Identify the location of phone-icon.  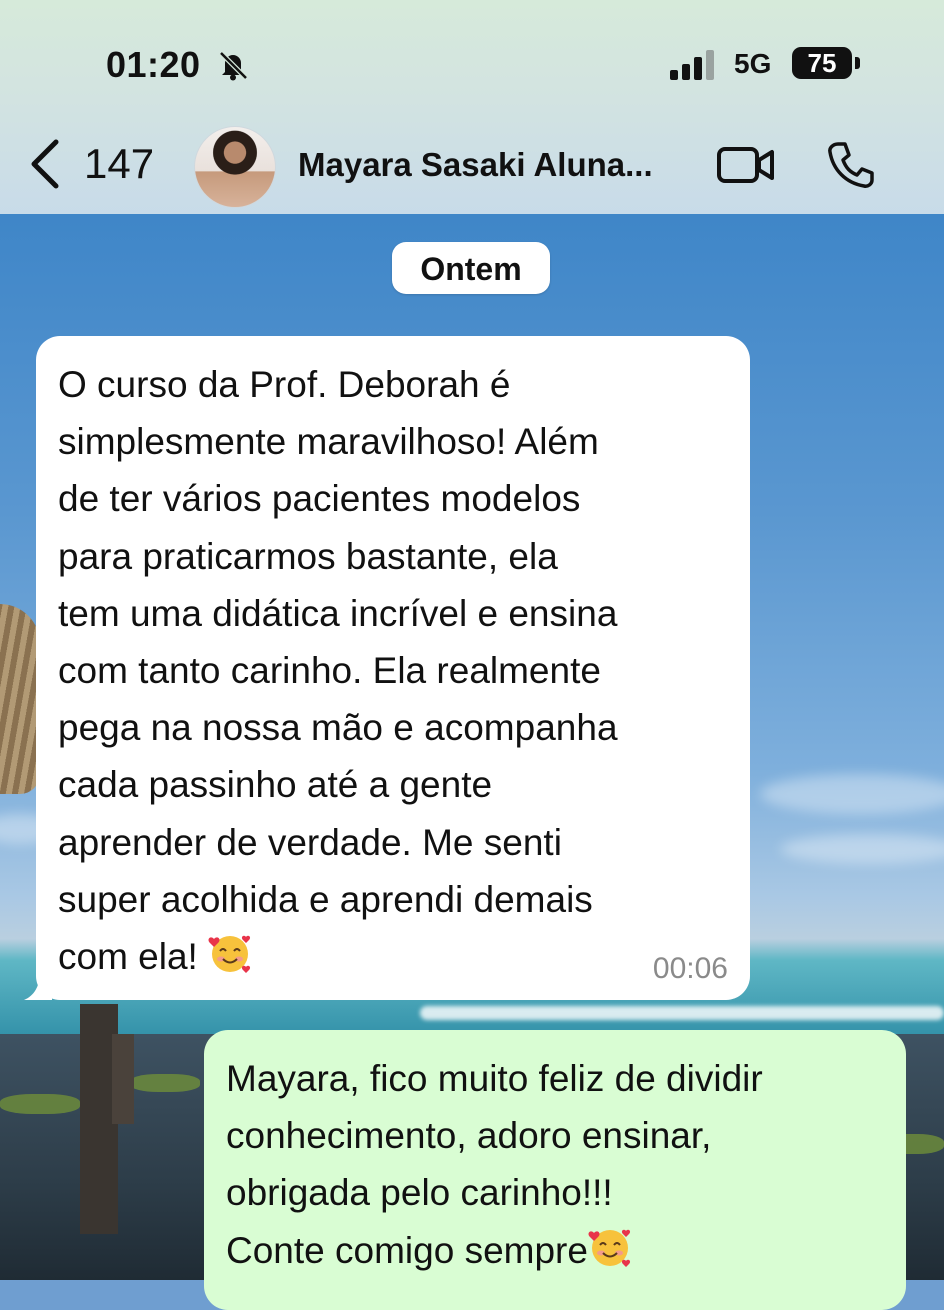
(851, 165).